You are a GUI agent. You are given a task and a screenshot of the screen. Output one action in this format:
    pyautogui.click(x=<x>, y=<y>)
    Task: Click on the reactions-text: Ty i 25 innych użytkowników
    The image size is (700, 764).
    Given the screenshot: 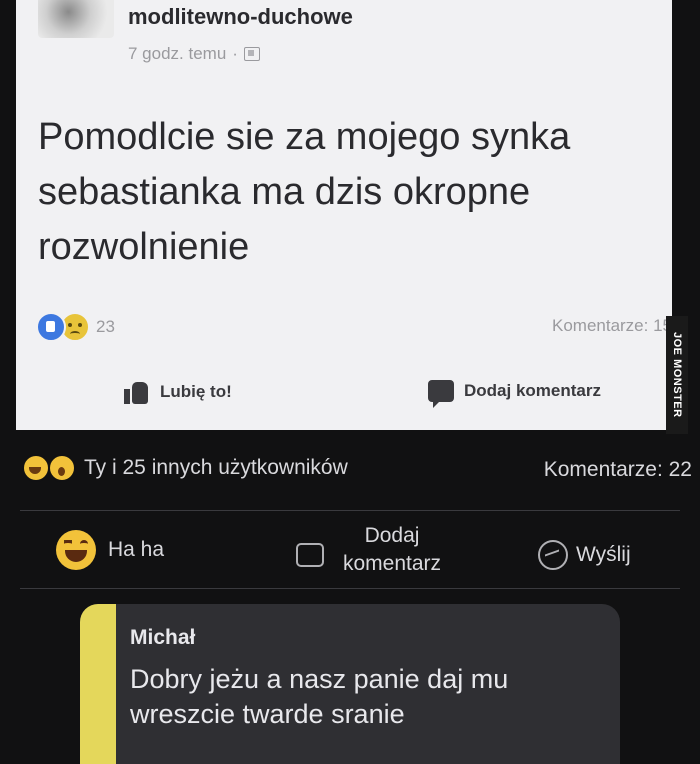 What is the action you would take?
    pyautogui.click(x=216, y=467)
    